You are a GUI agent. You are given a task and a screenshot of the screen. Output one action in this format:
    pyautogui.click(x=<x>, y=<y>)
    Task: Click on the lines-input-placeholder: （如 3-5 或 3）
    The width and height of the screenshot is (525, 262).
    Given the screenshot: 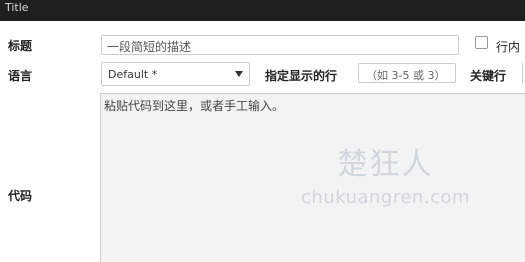 What is the action you would take?
    pyautogui.click(x=406, y=75)
    